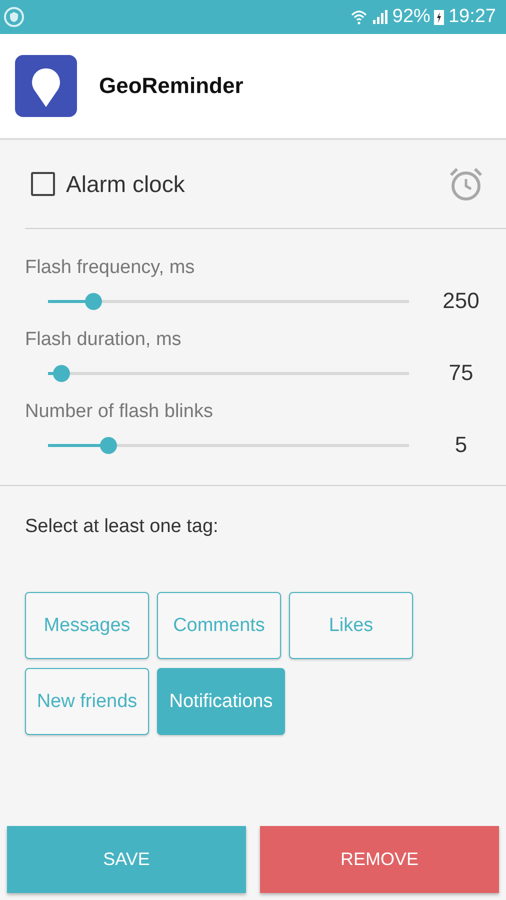  I want to click on tag-button: Notifications, so click(221, 701).